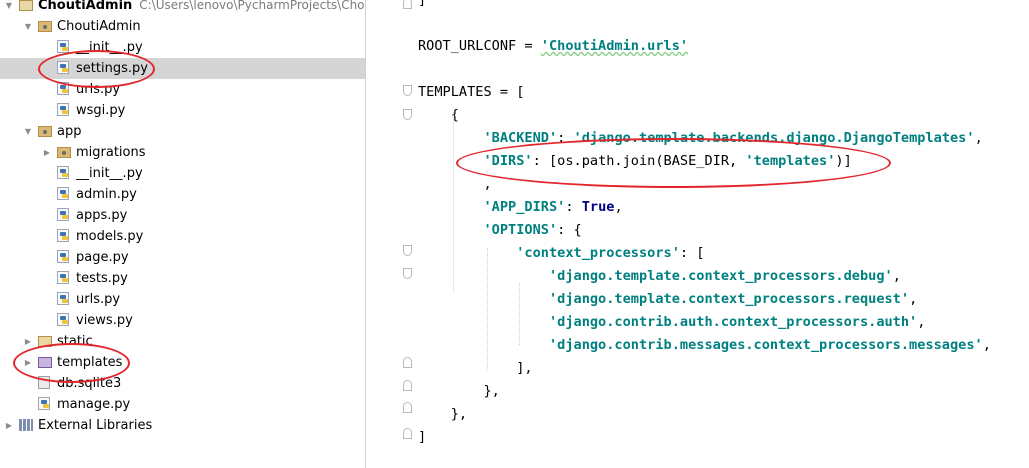 The image size is (1029, 468). I want to click on tree-item-label: static, so click(75, 341).